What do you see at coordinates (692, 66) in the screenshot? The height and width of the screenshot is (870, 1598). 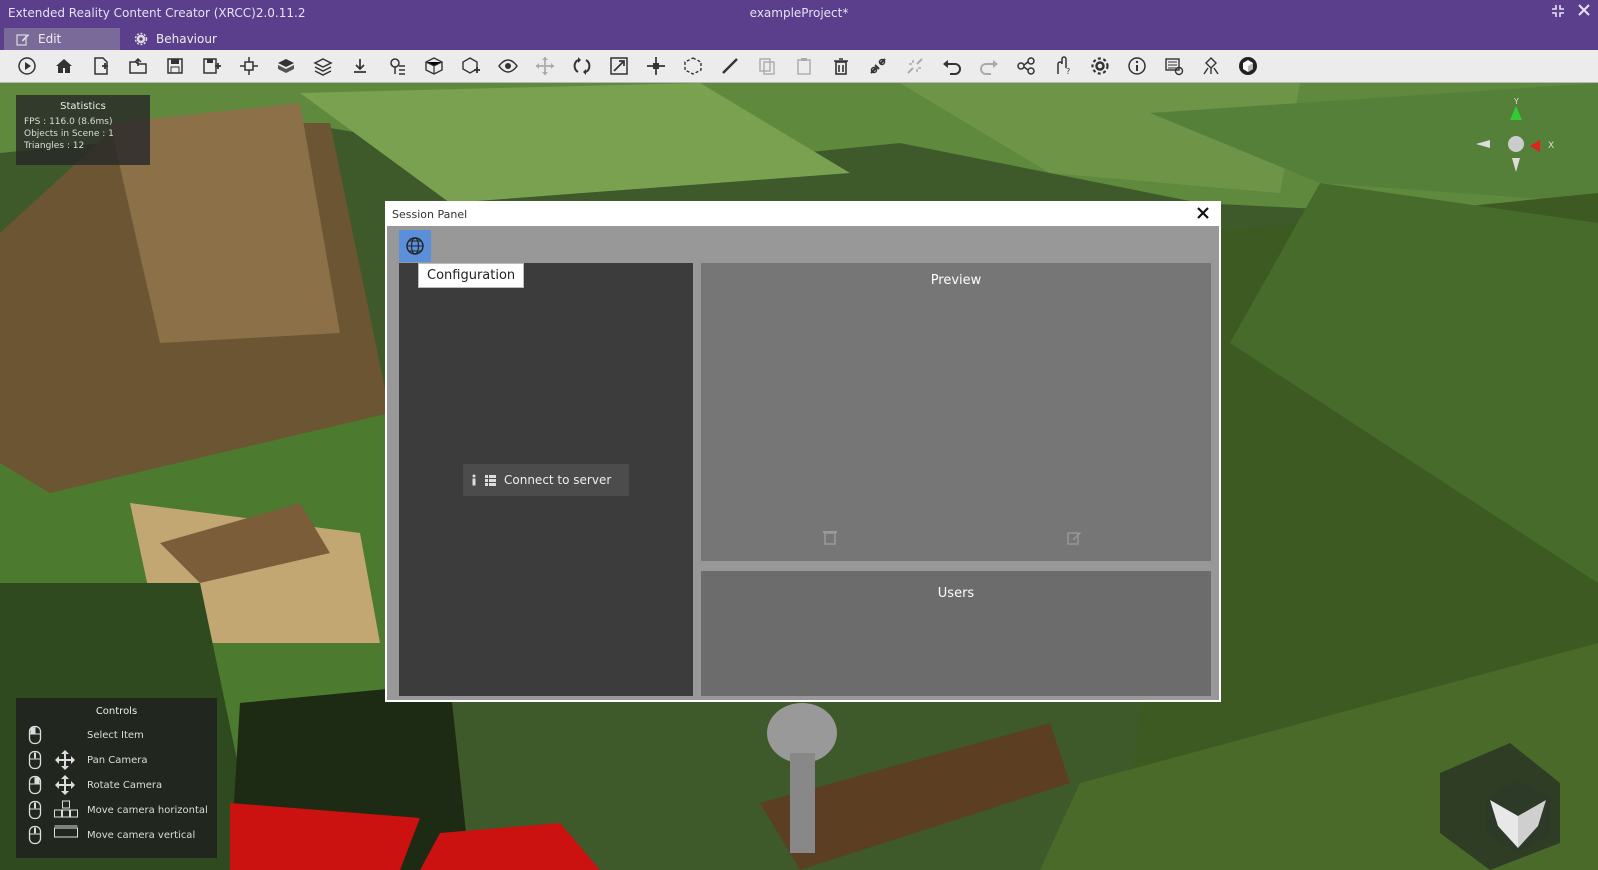 I see `box-select-button` at bounding box center [692, 66].